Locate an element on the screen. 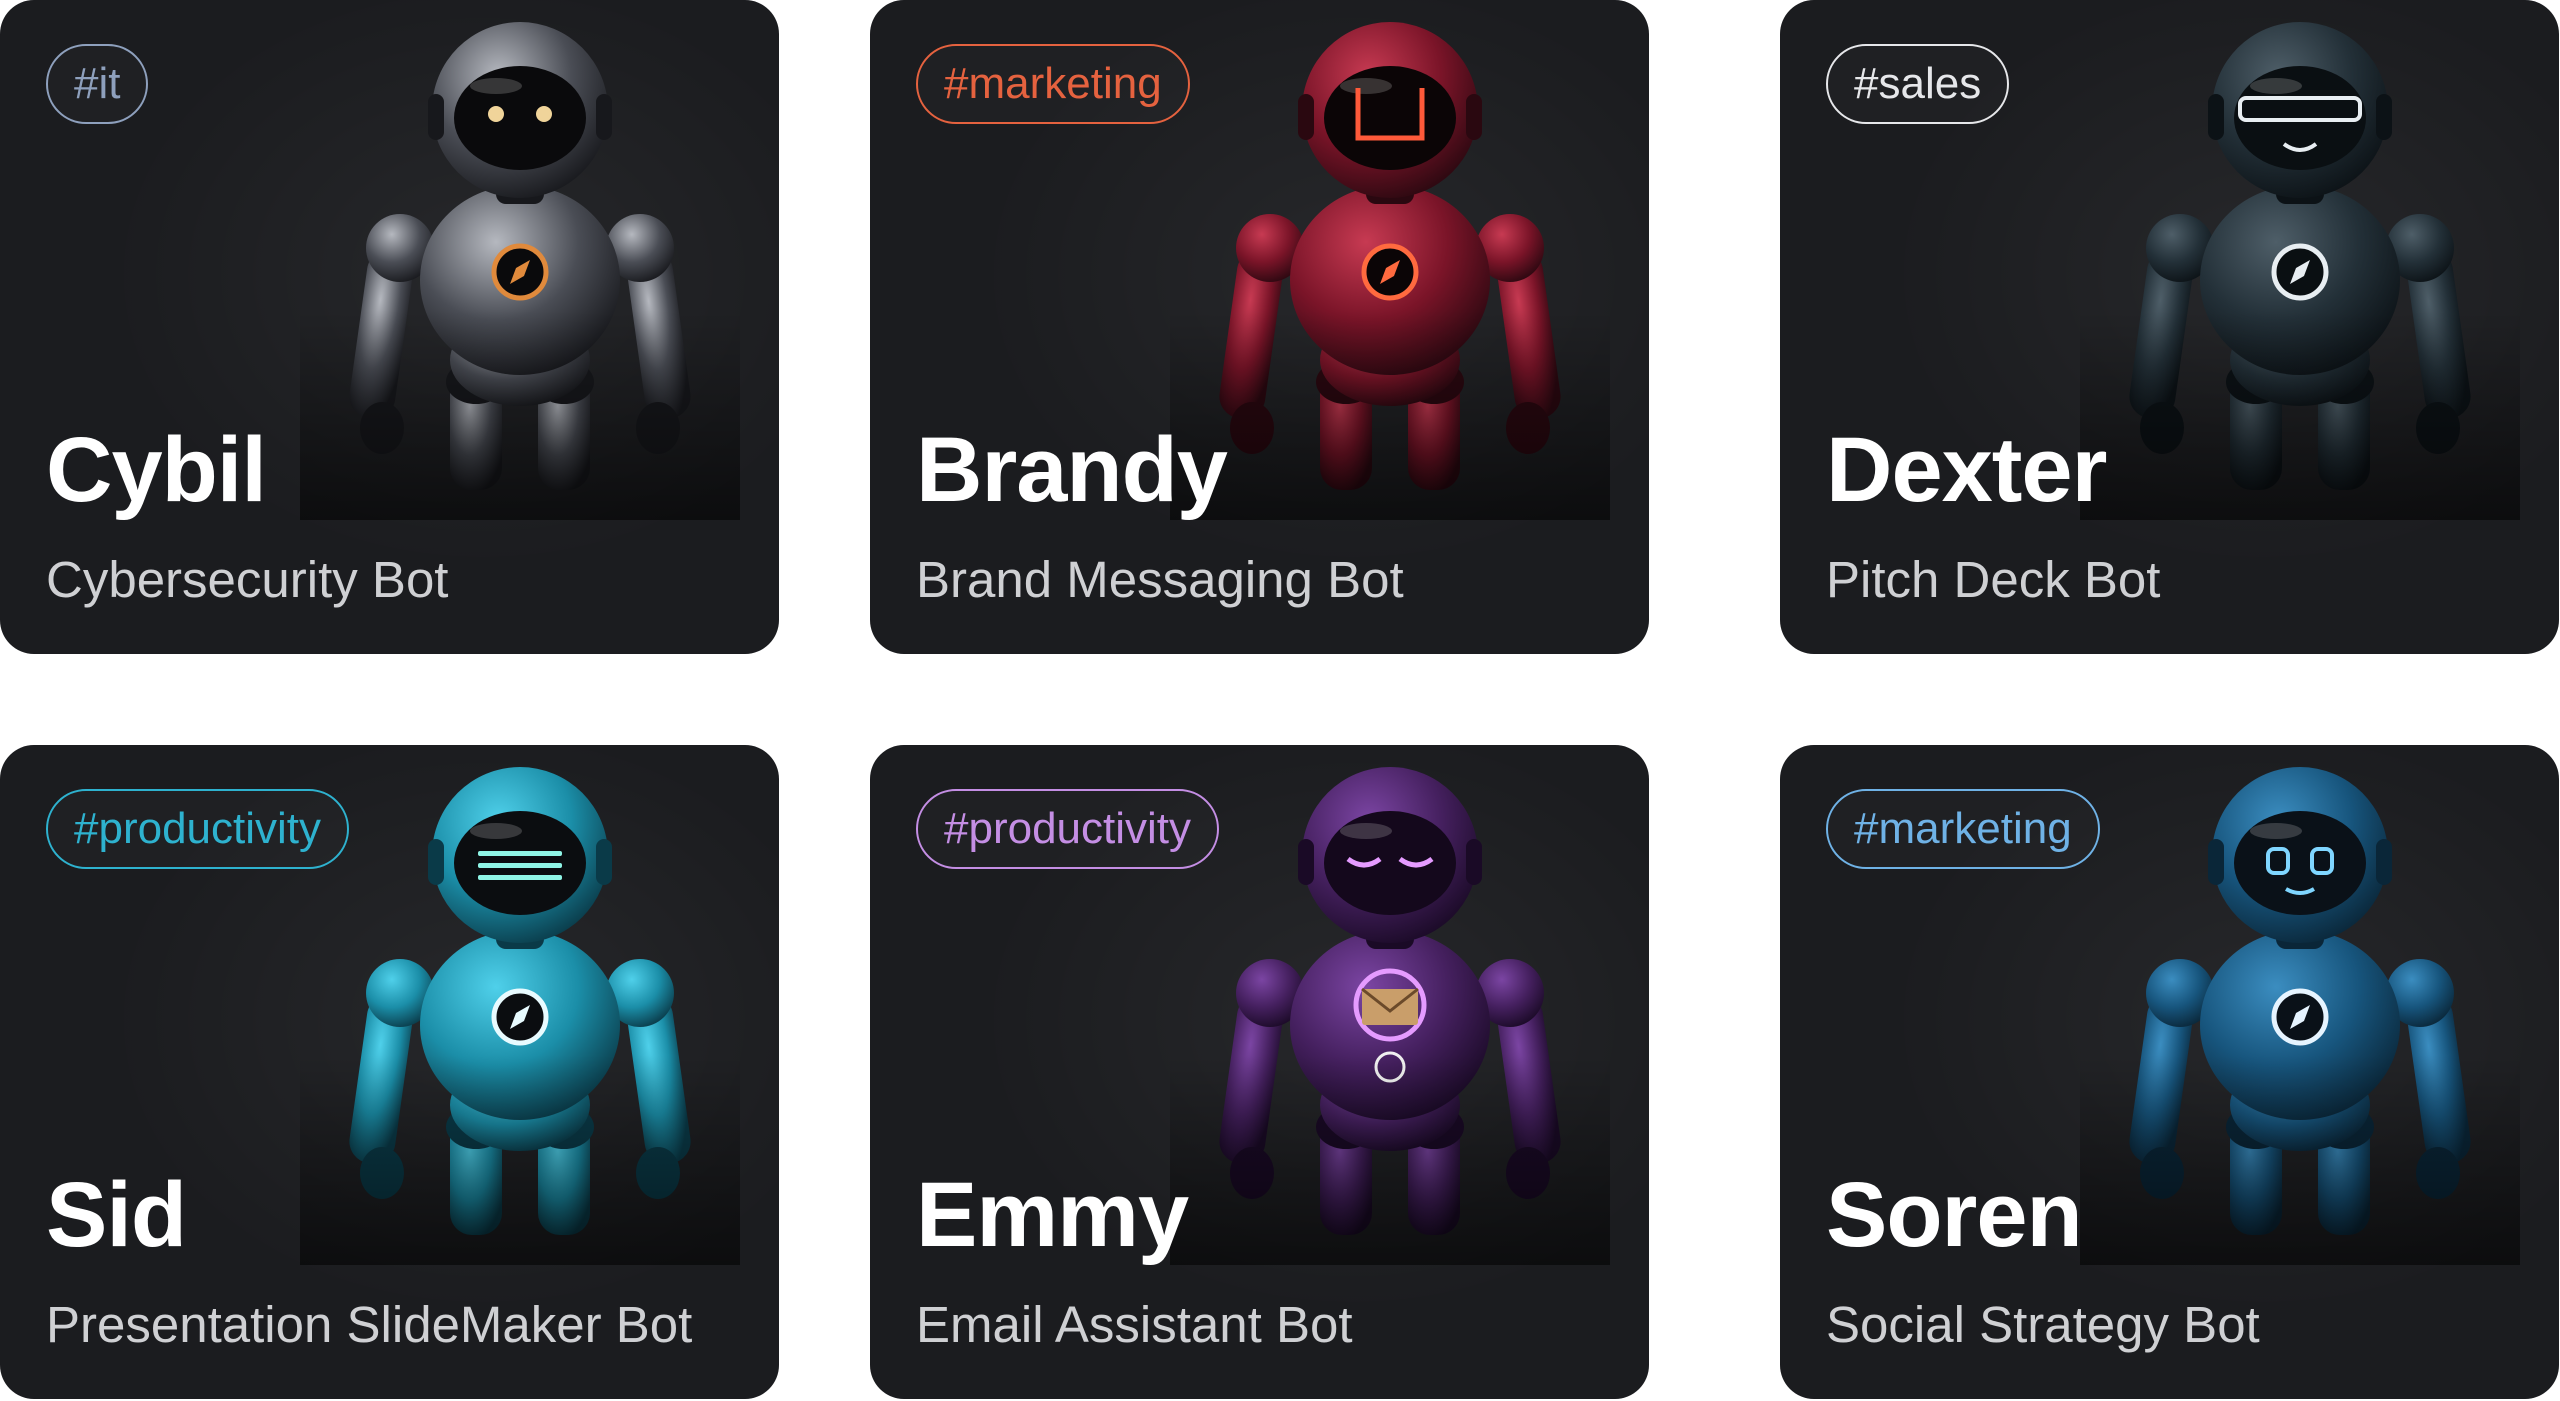  bot-role: Brand Messaging Bot is located at coordinates (1160, 579).